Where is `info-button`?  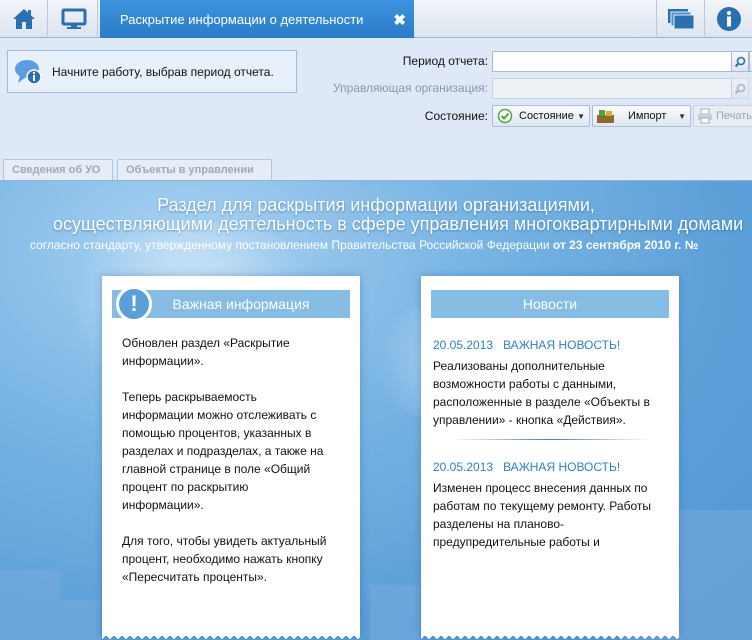 info-button is located at coordinates (728, 19).